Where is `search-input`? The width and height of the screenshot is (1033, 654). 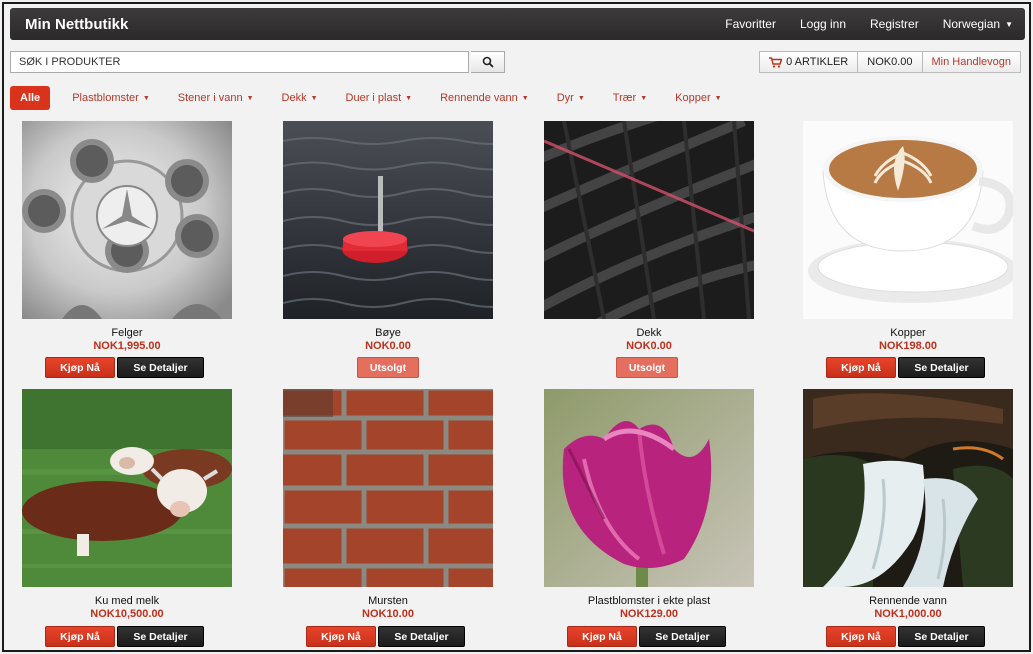 search-input is located at coordinates (239, 62).